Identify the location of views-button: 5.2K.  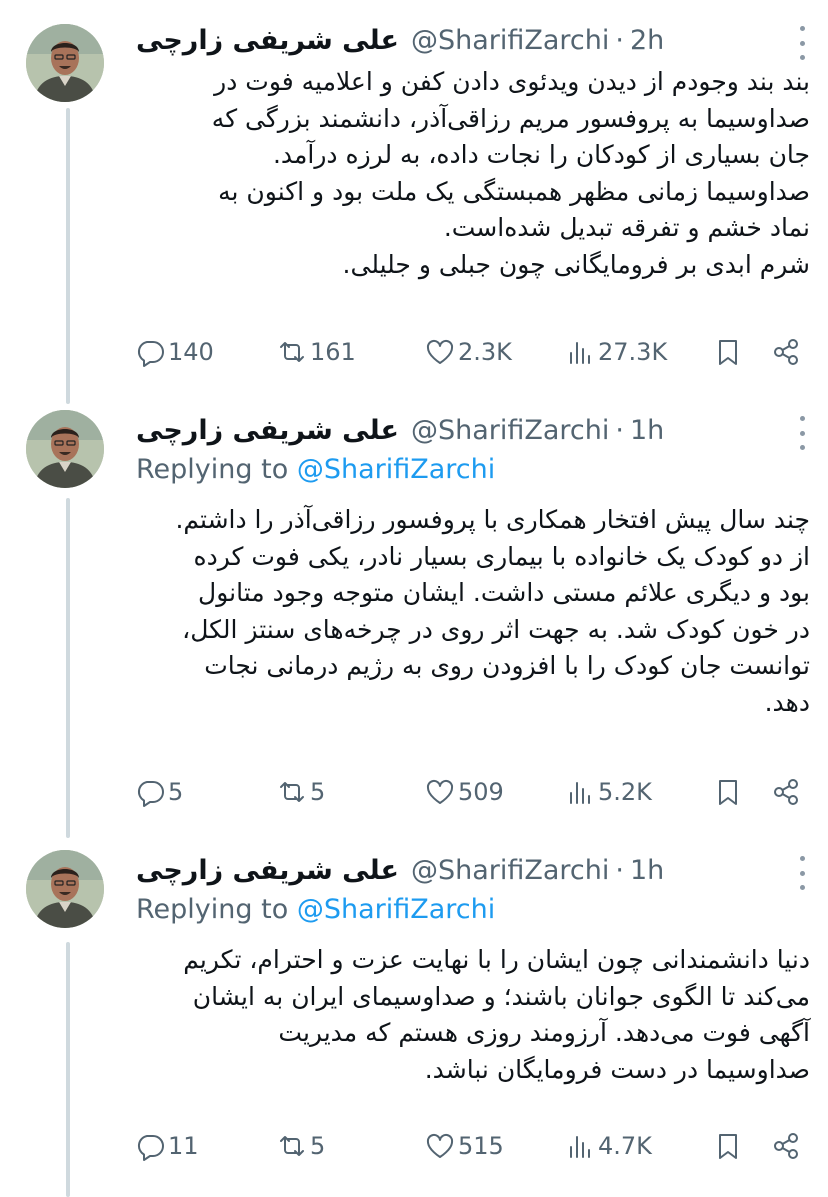
(608, 792).